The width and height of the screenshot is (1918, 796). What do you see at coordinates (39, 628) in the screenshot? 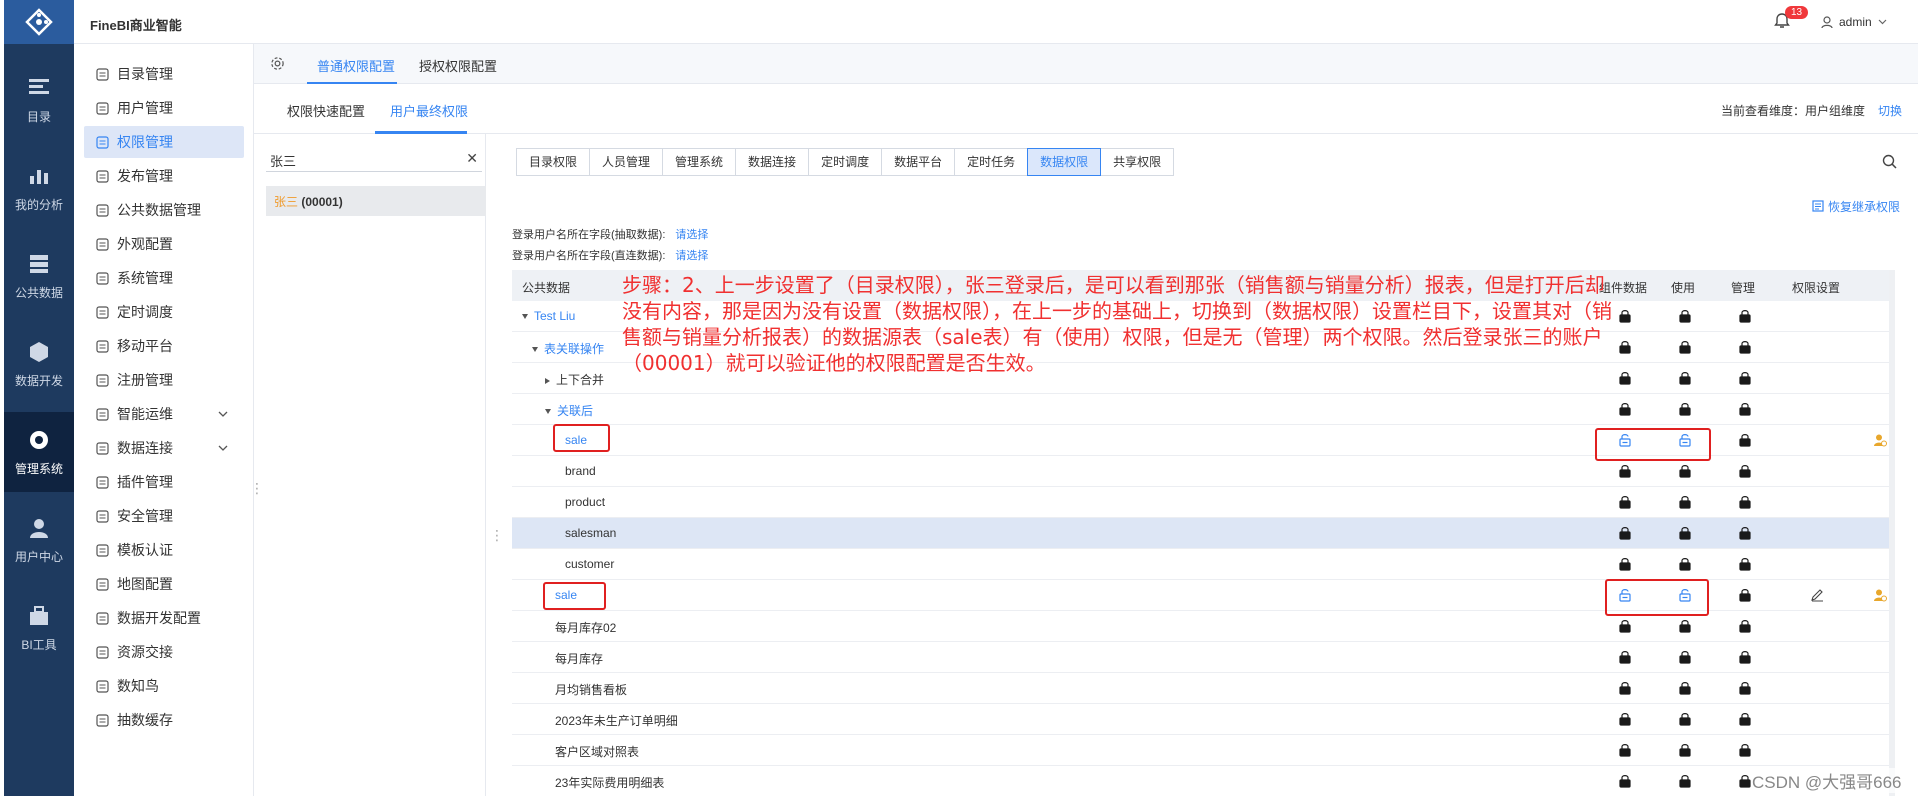
I see `rail-item-6: BI工具` at bounding box center [39, 628].